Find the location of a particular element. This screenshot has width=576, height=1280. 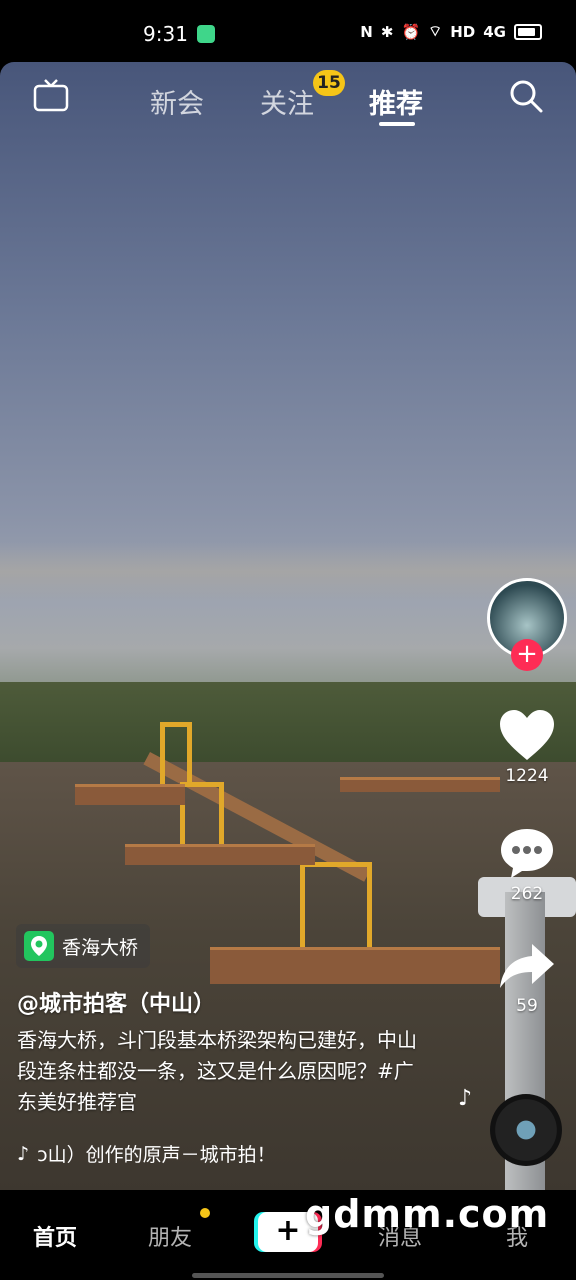

share-button: 59 is located at coordinates (527, 978).